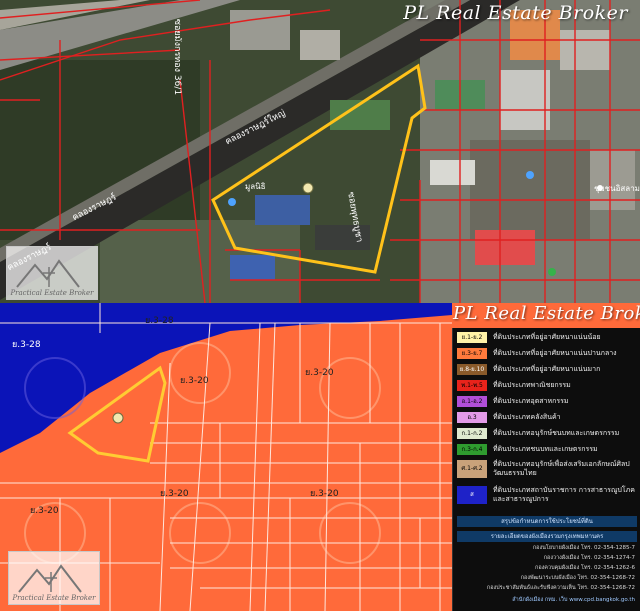 The height and width of the screenshot is (611, 640). I want to click on legend-swatch: ก.1-ก.2, so click(472, 433).